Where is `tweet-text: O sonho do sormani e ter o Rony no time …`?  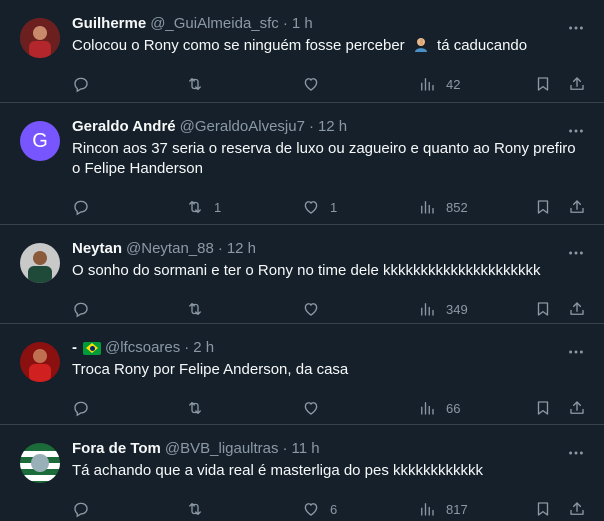 tweet-text: O sonho do sormani e ter o Rony no time … is located at coordinates (306, 270).